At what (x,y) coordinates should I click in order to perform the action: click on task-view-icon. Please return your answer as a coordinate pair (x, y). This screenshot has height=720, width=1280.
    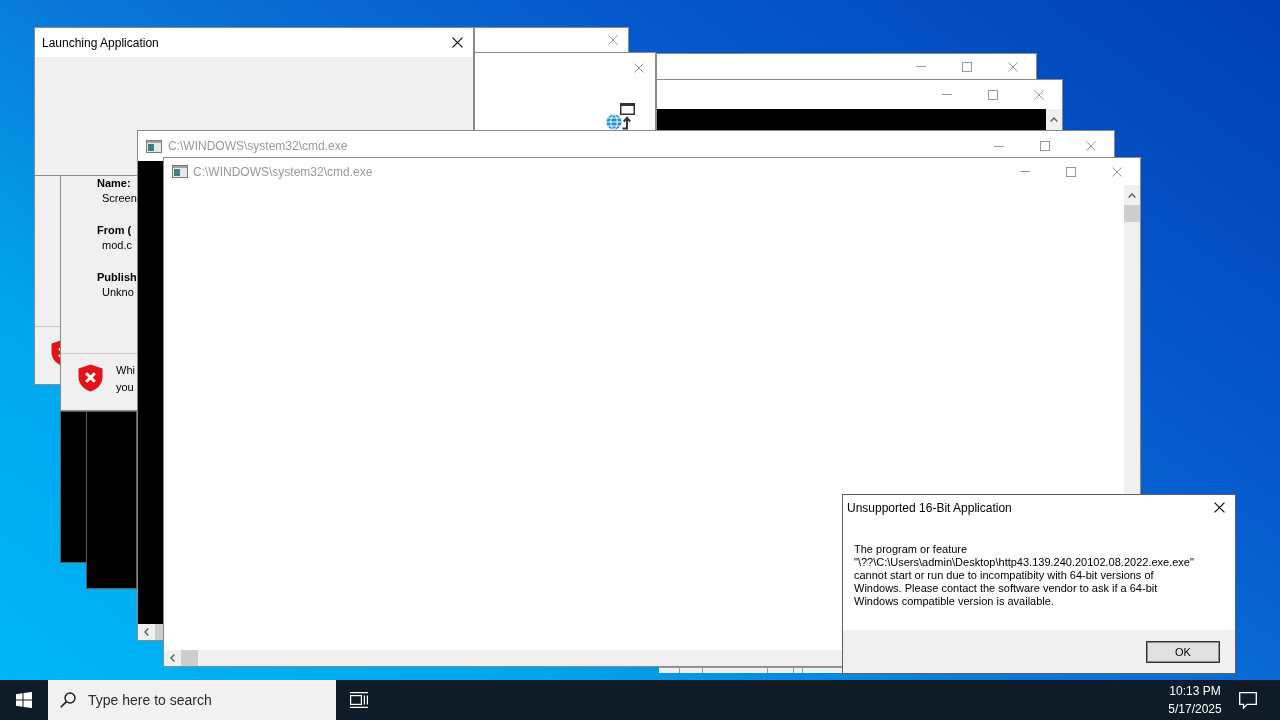
    Looking at the image, I should click on (359, 700).